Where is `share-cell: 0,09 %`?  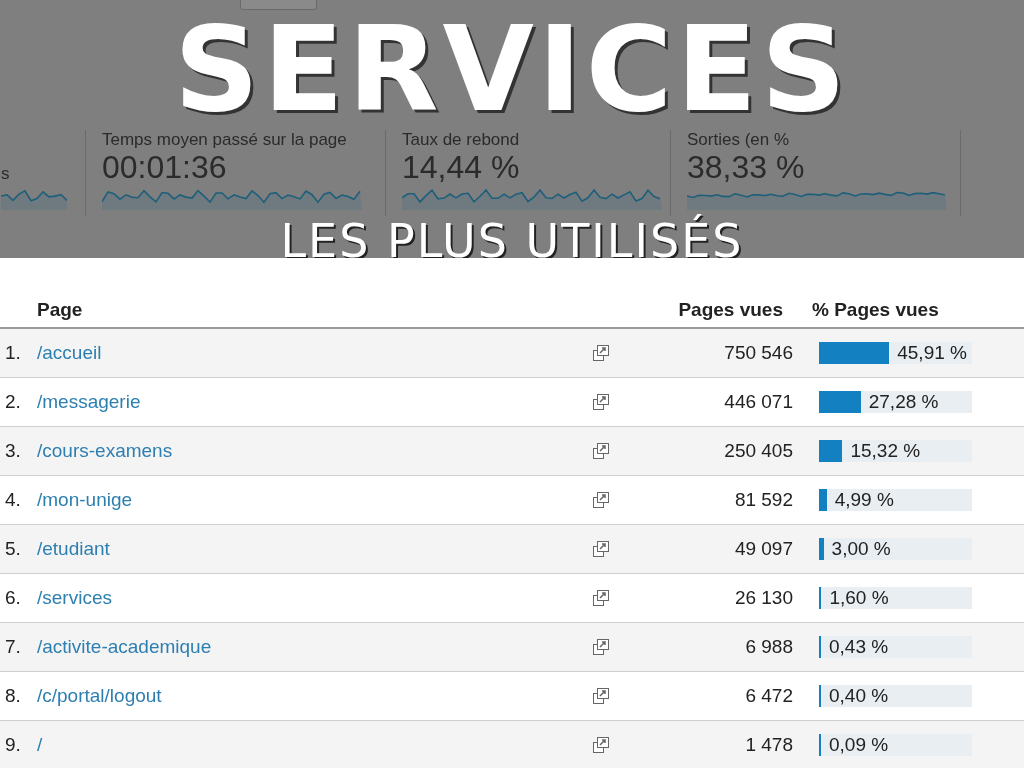 share-cell: 0,09 % is located at coordinates (859, 745).